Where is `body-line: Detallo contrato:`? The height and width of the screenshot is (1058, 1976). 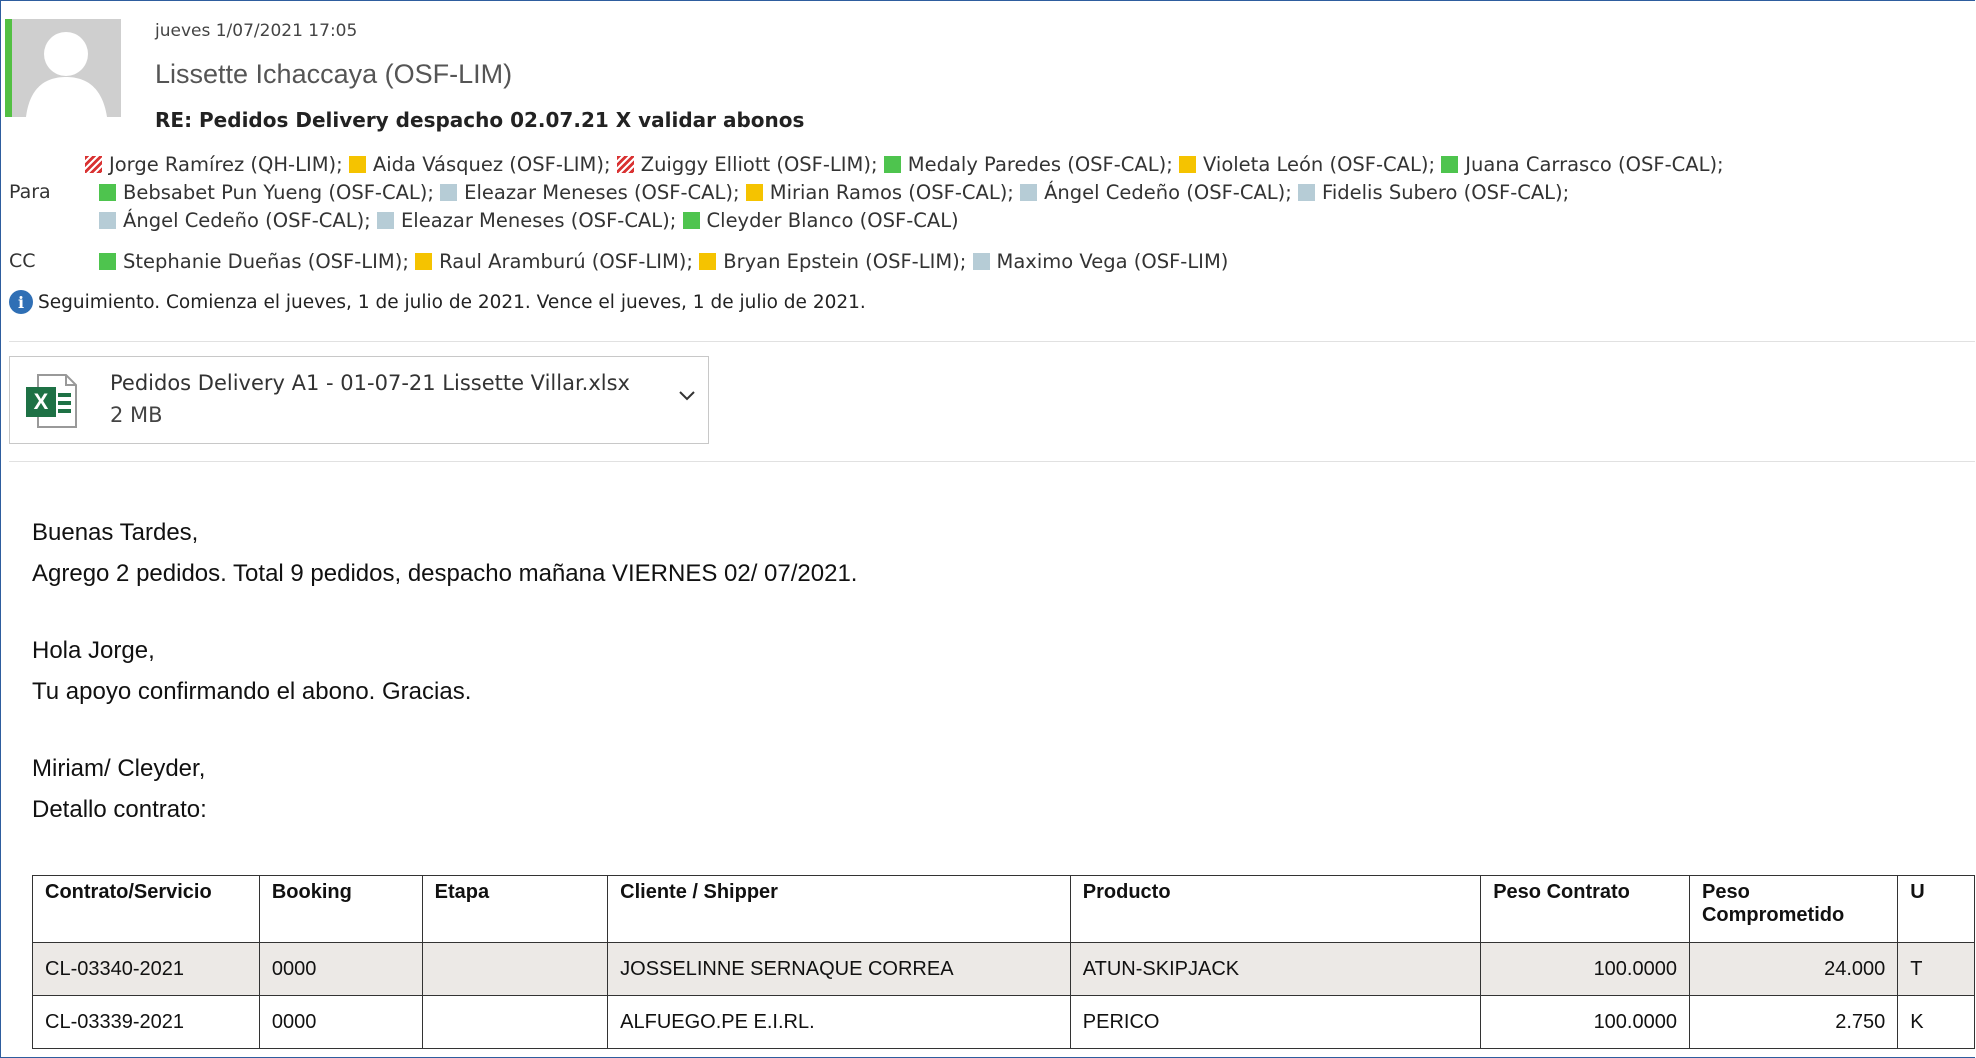 body-line: Detallo contrato: is located at coordinates (119, 809).